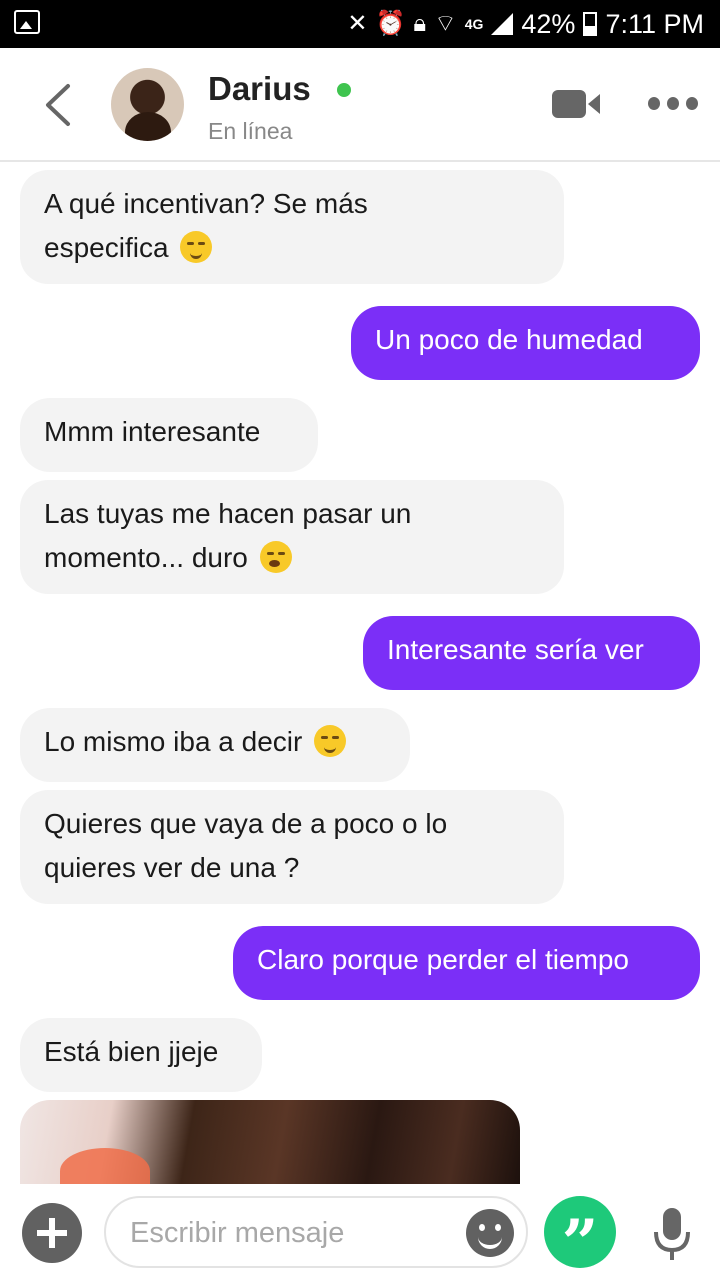 This screenshot has width=720, height=1280. Describe the element at coordinates (360, 105) in the screenshot. I see `chat-header: Darius En línea` at that location.